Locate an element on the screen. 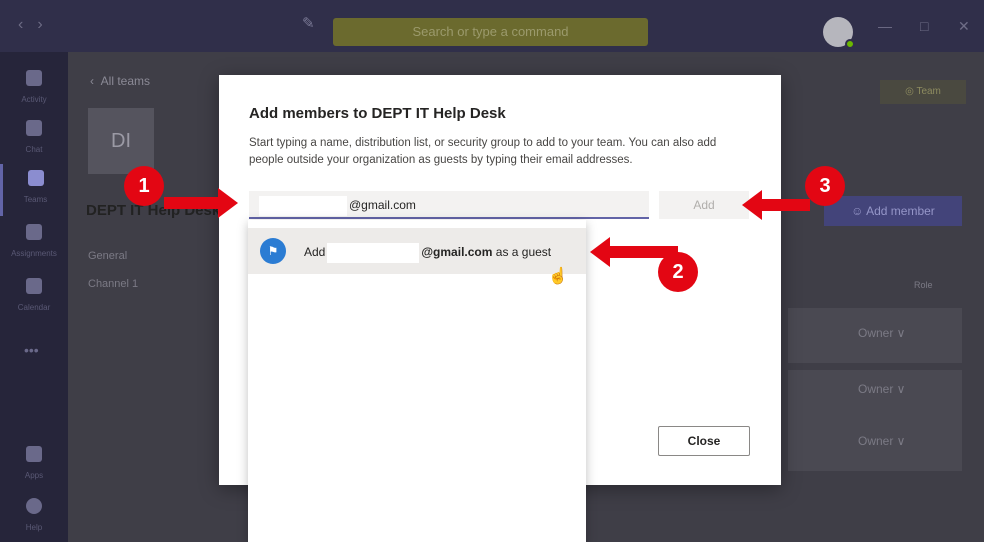  title-bar: ‹› ✎ Search or type a command — □ ✕ is located at coordinates (492, 26).